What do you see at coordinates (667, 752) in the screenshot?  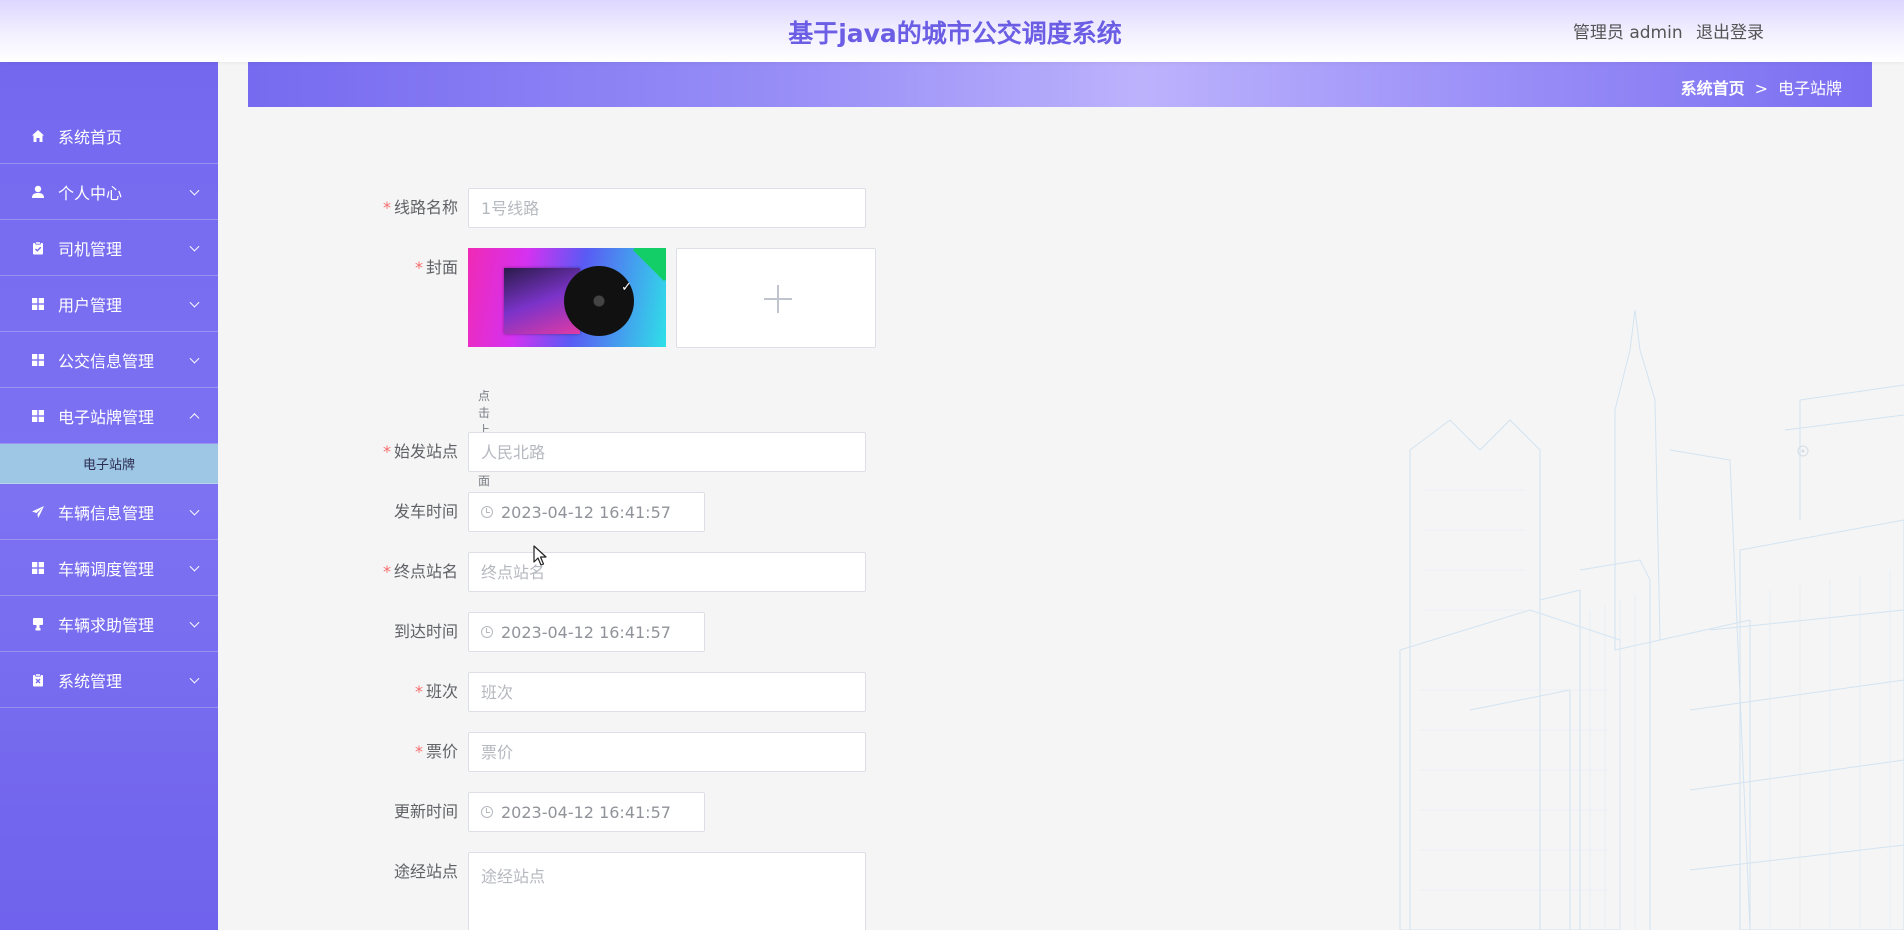 I see `fare-input` at bounding box center [667, 752].